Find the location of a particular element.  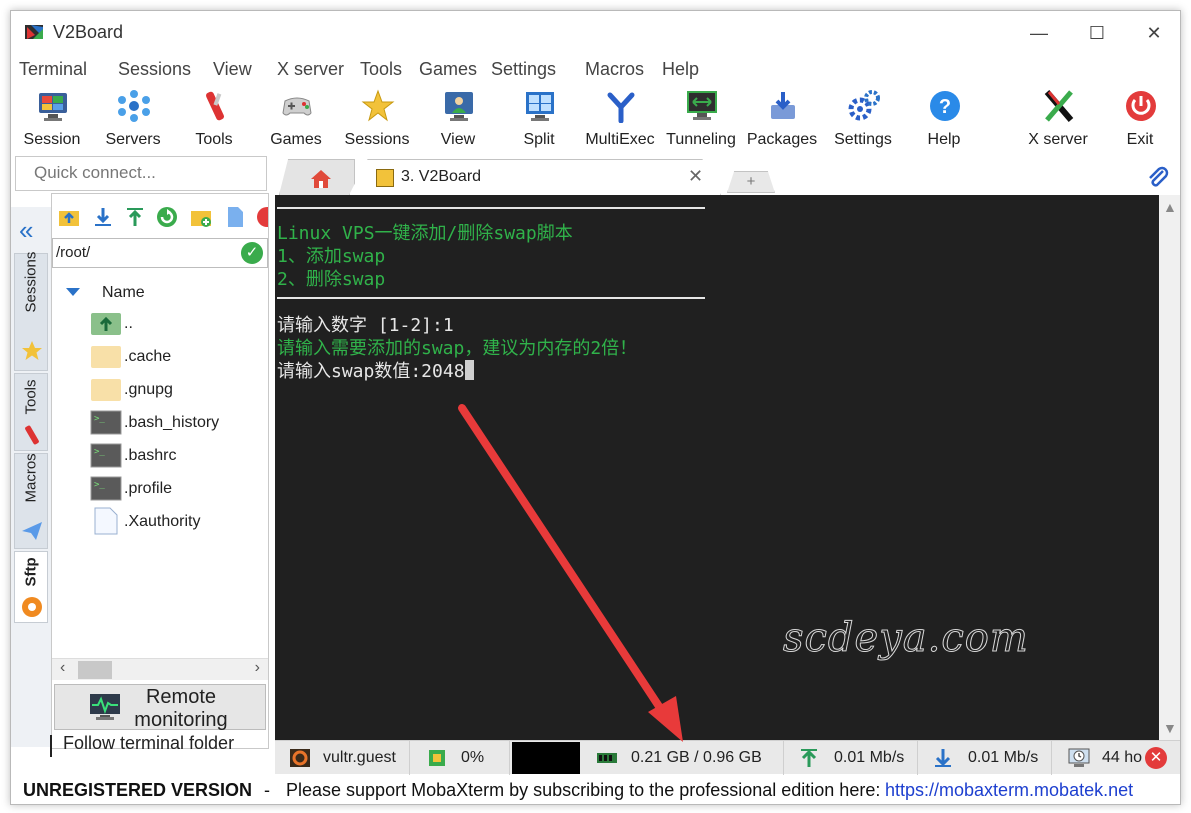

sftp-path-text: /root/ is located at coordinates (73, 252).